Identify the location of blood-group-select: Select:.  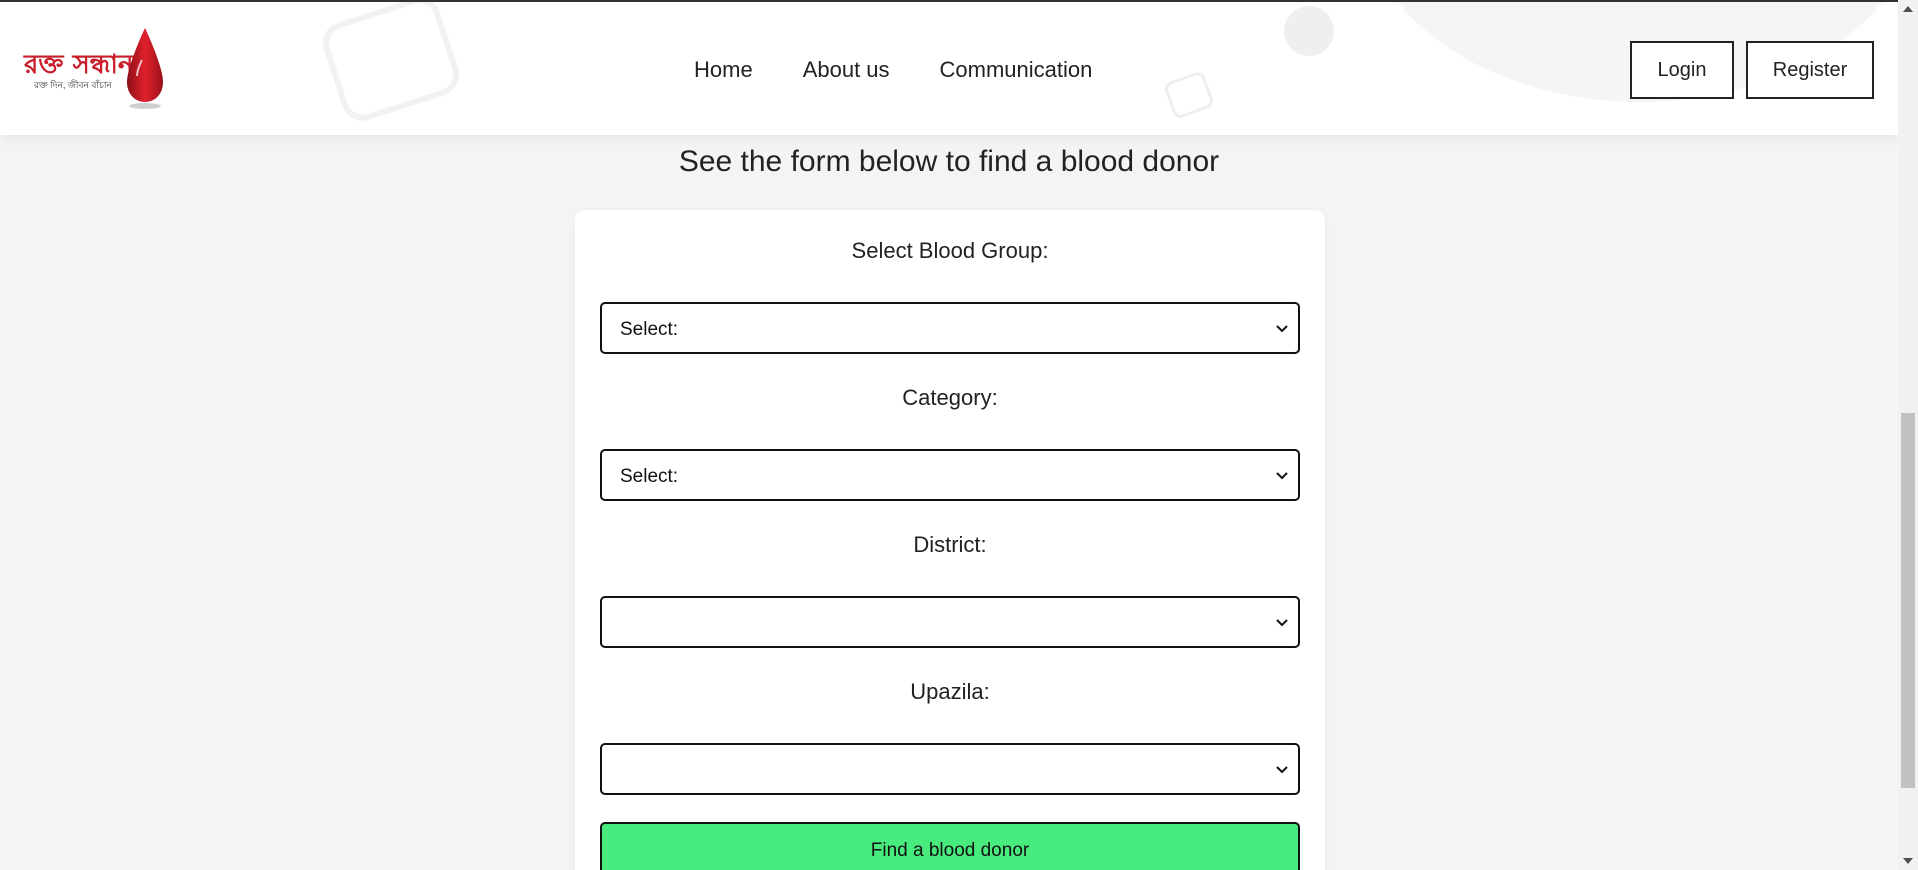
(950, 328).